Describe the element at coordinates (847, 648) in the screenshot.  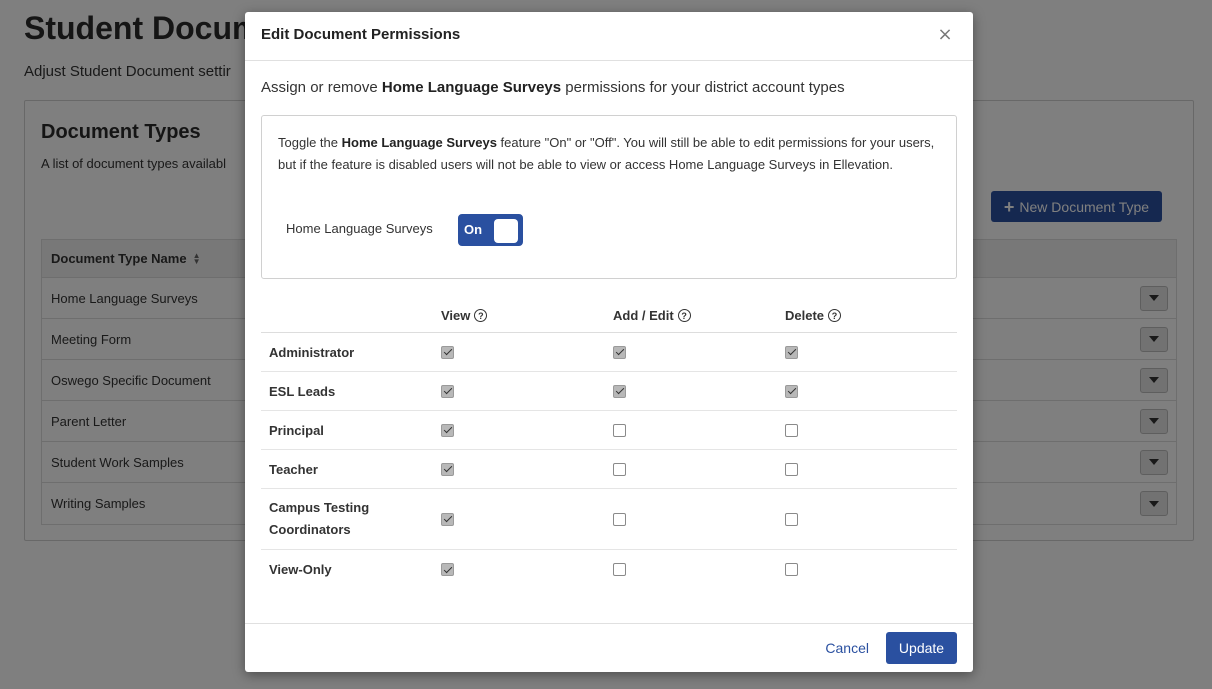
I see `cancel-button: Cancel` at that location.